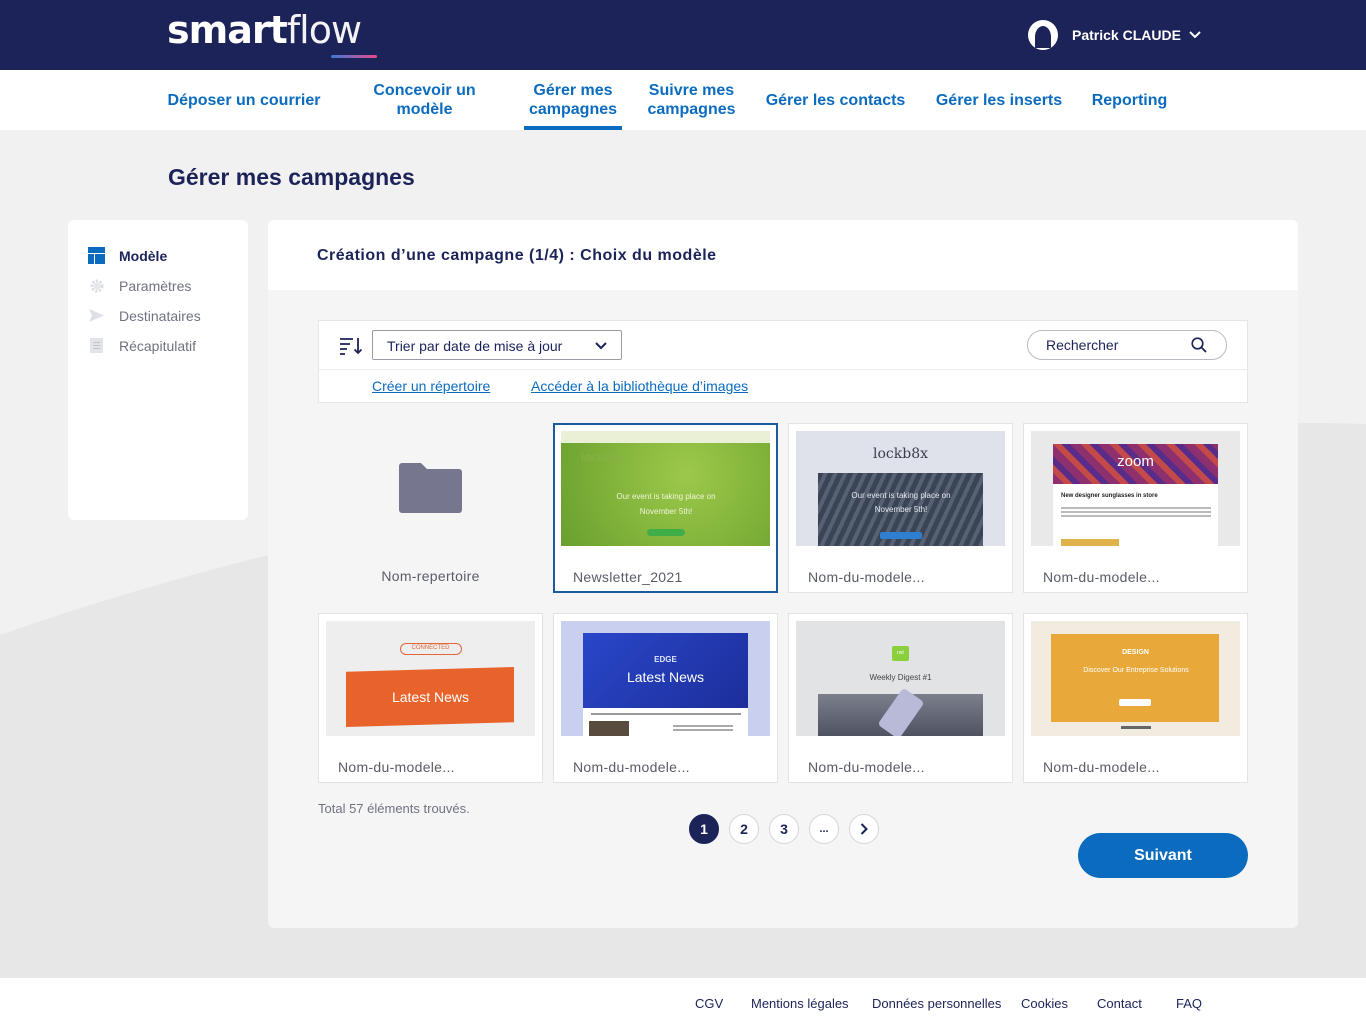  Describe the element at coordinates (783, 369) in the screenshot. I see `toolbar-divider` at that location.